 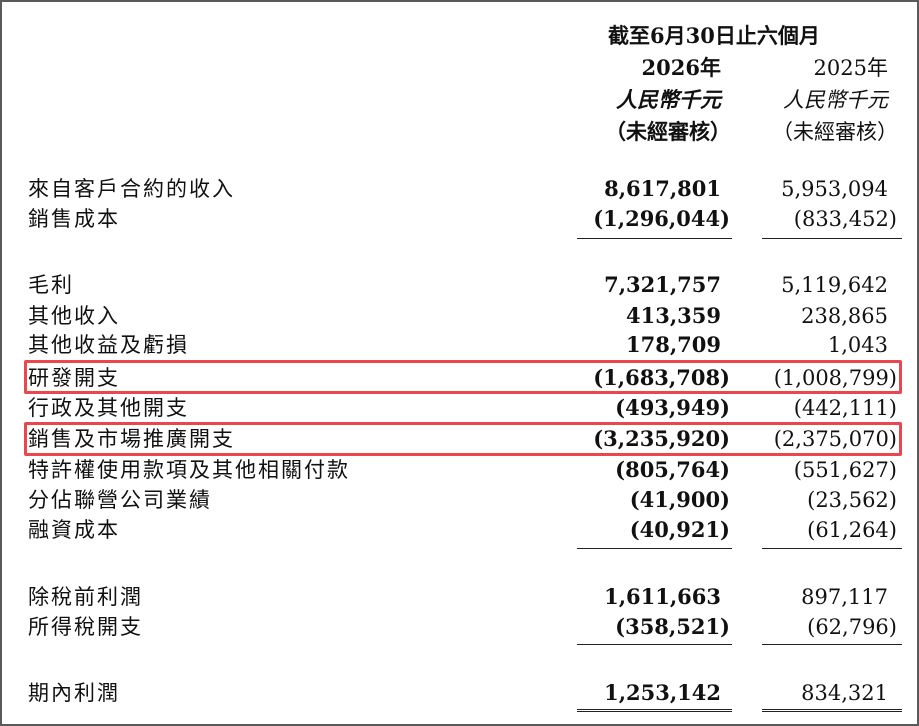 I want to click on row-share-of-associates: 分佔聯營公司業績 (41,900) (23,562), so click(x=459, y=500).